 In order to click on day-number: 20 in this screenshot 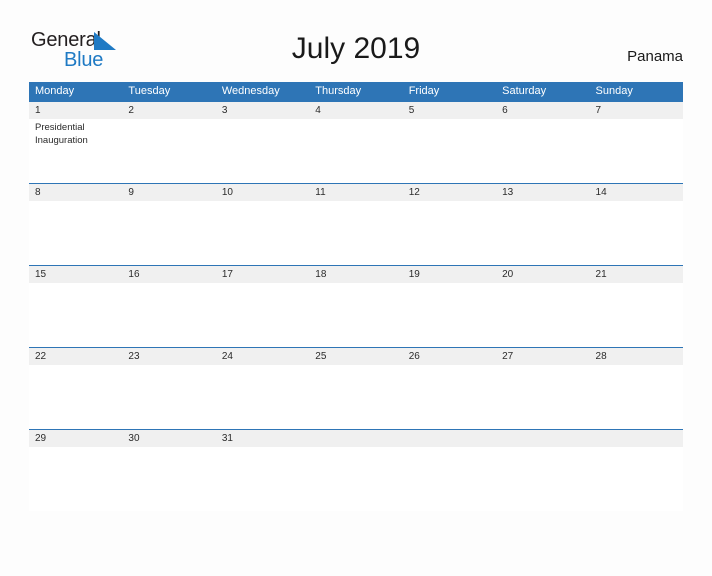, I will do `click(542, 274)`.